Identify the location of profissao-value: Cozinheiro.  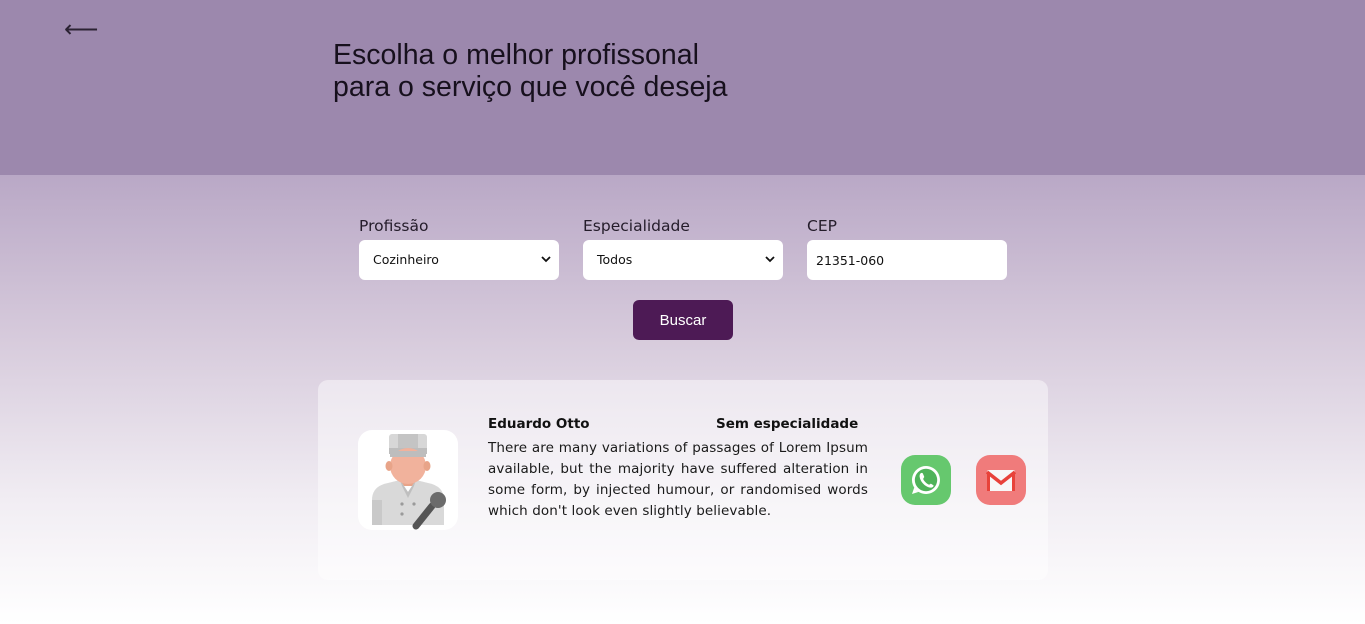
(406, 259).